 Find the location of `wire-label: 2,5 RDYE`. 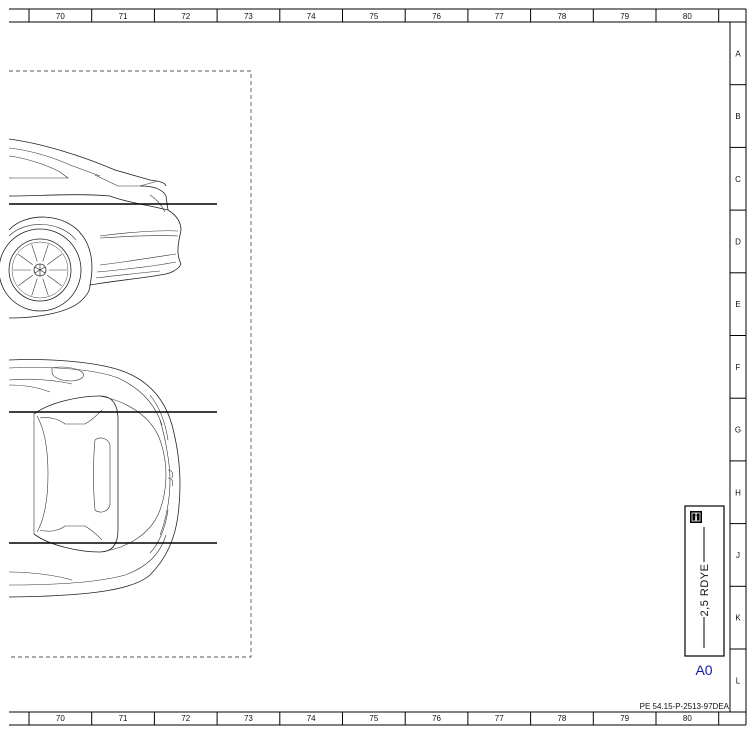

wire-label: 2,5 RDYE is located at coordinates (705, 590).